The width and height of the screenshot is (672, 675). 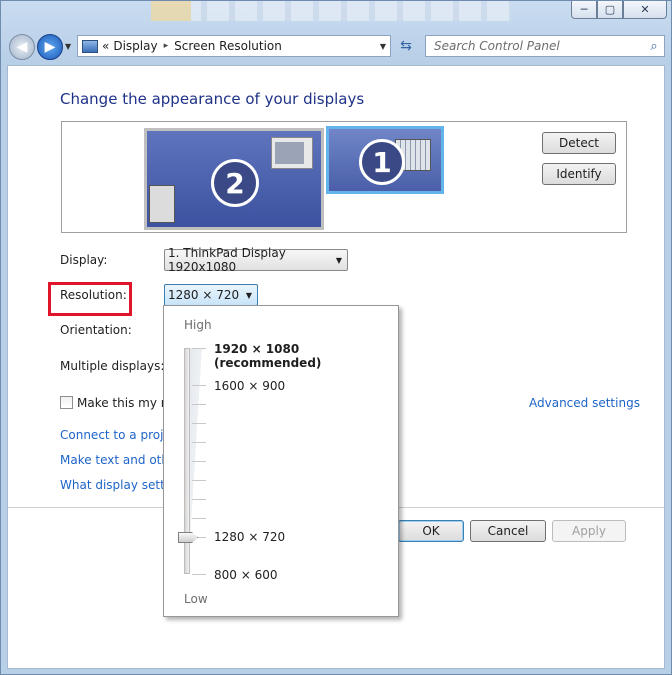 I want to click on title-bar: ─ ▢ ✕, so click(x=336, y=16).